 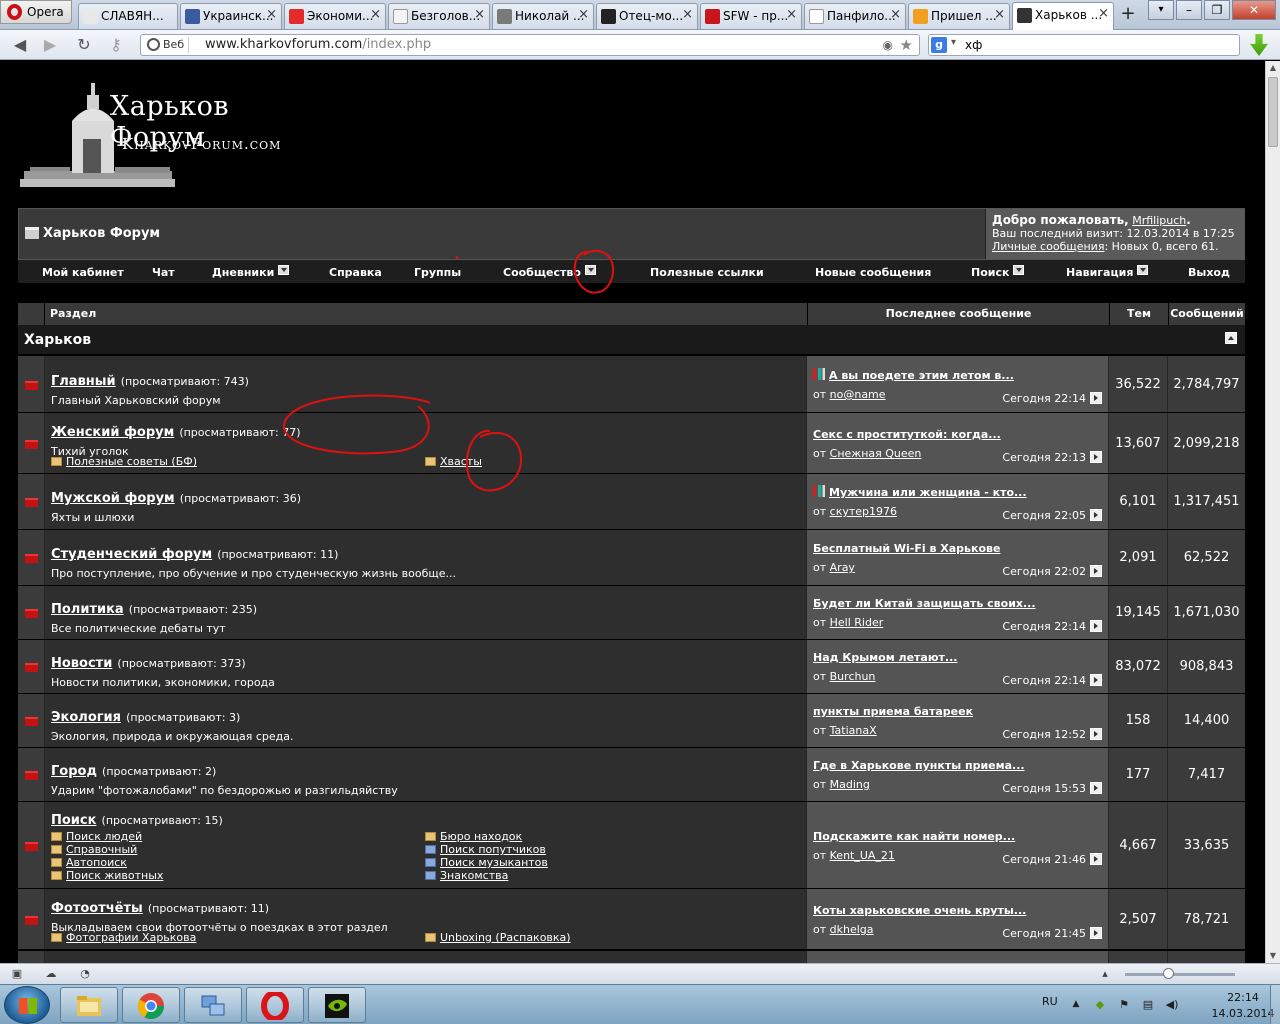 I want to click on rss-icon: ◉, so click(x=888, y=45).